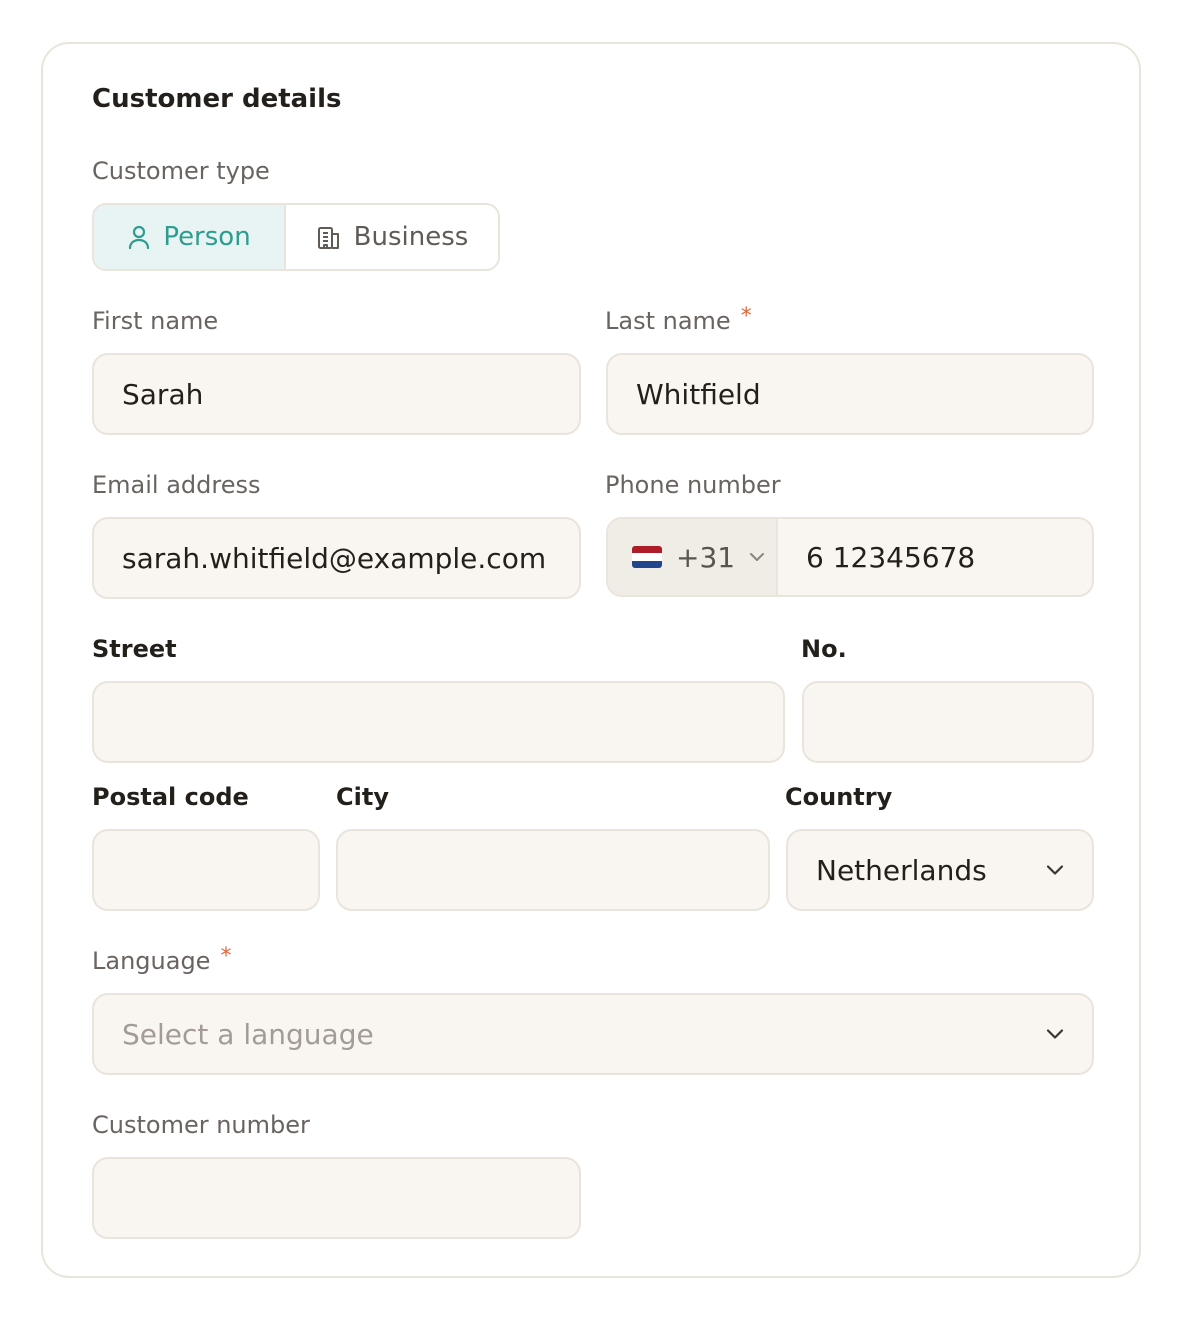 This screenshot has height=1318, width=1182. I want to click on email-value: sarah.whitfield@example.com, so click(334, 558).